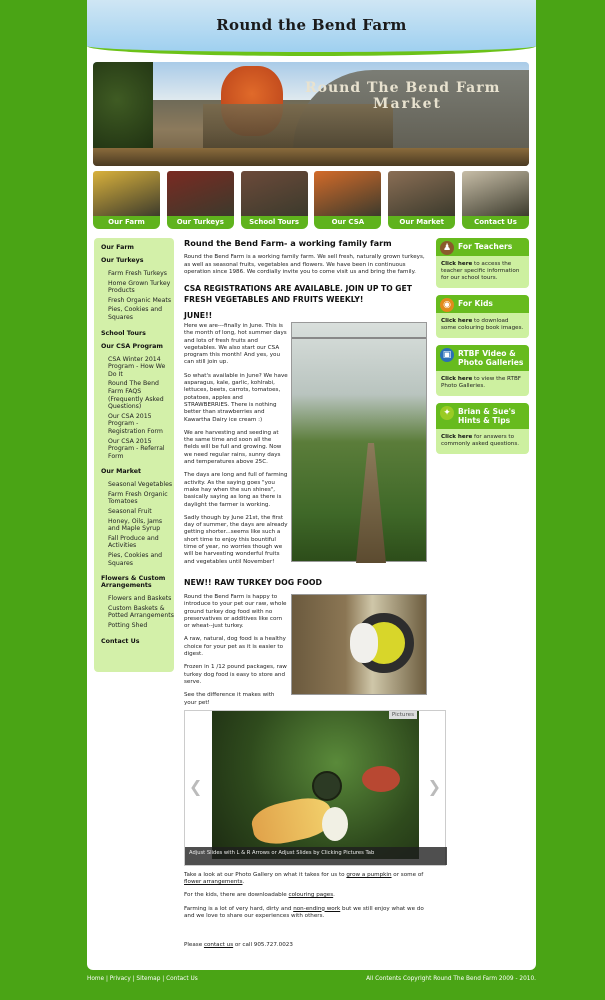  I want to click on nav-tile-our-farm: Our Farm, so click(126, 200).